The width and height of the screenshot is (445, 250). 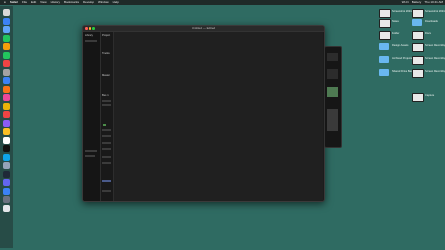 What do you see at coordinates (103, 2) in the screenshot?
I see `menu-window: Window` at bounding box center [103, 2].